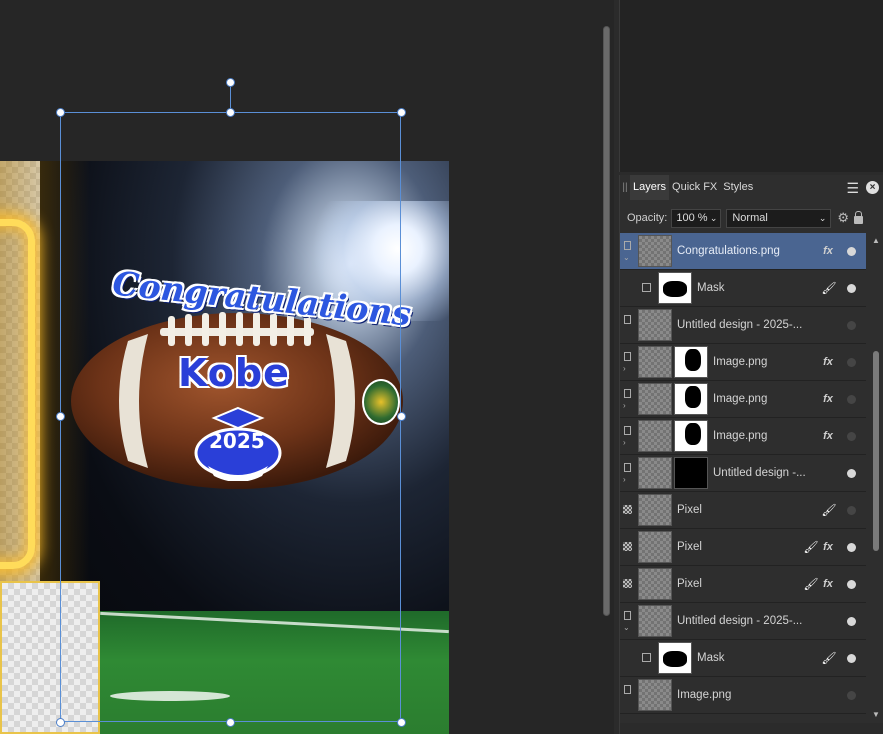  What do you see at coordinates (647, 218) in the screenshot?
I see `opacity-label: Opacity:` at bounding box center [647, 218].